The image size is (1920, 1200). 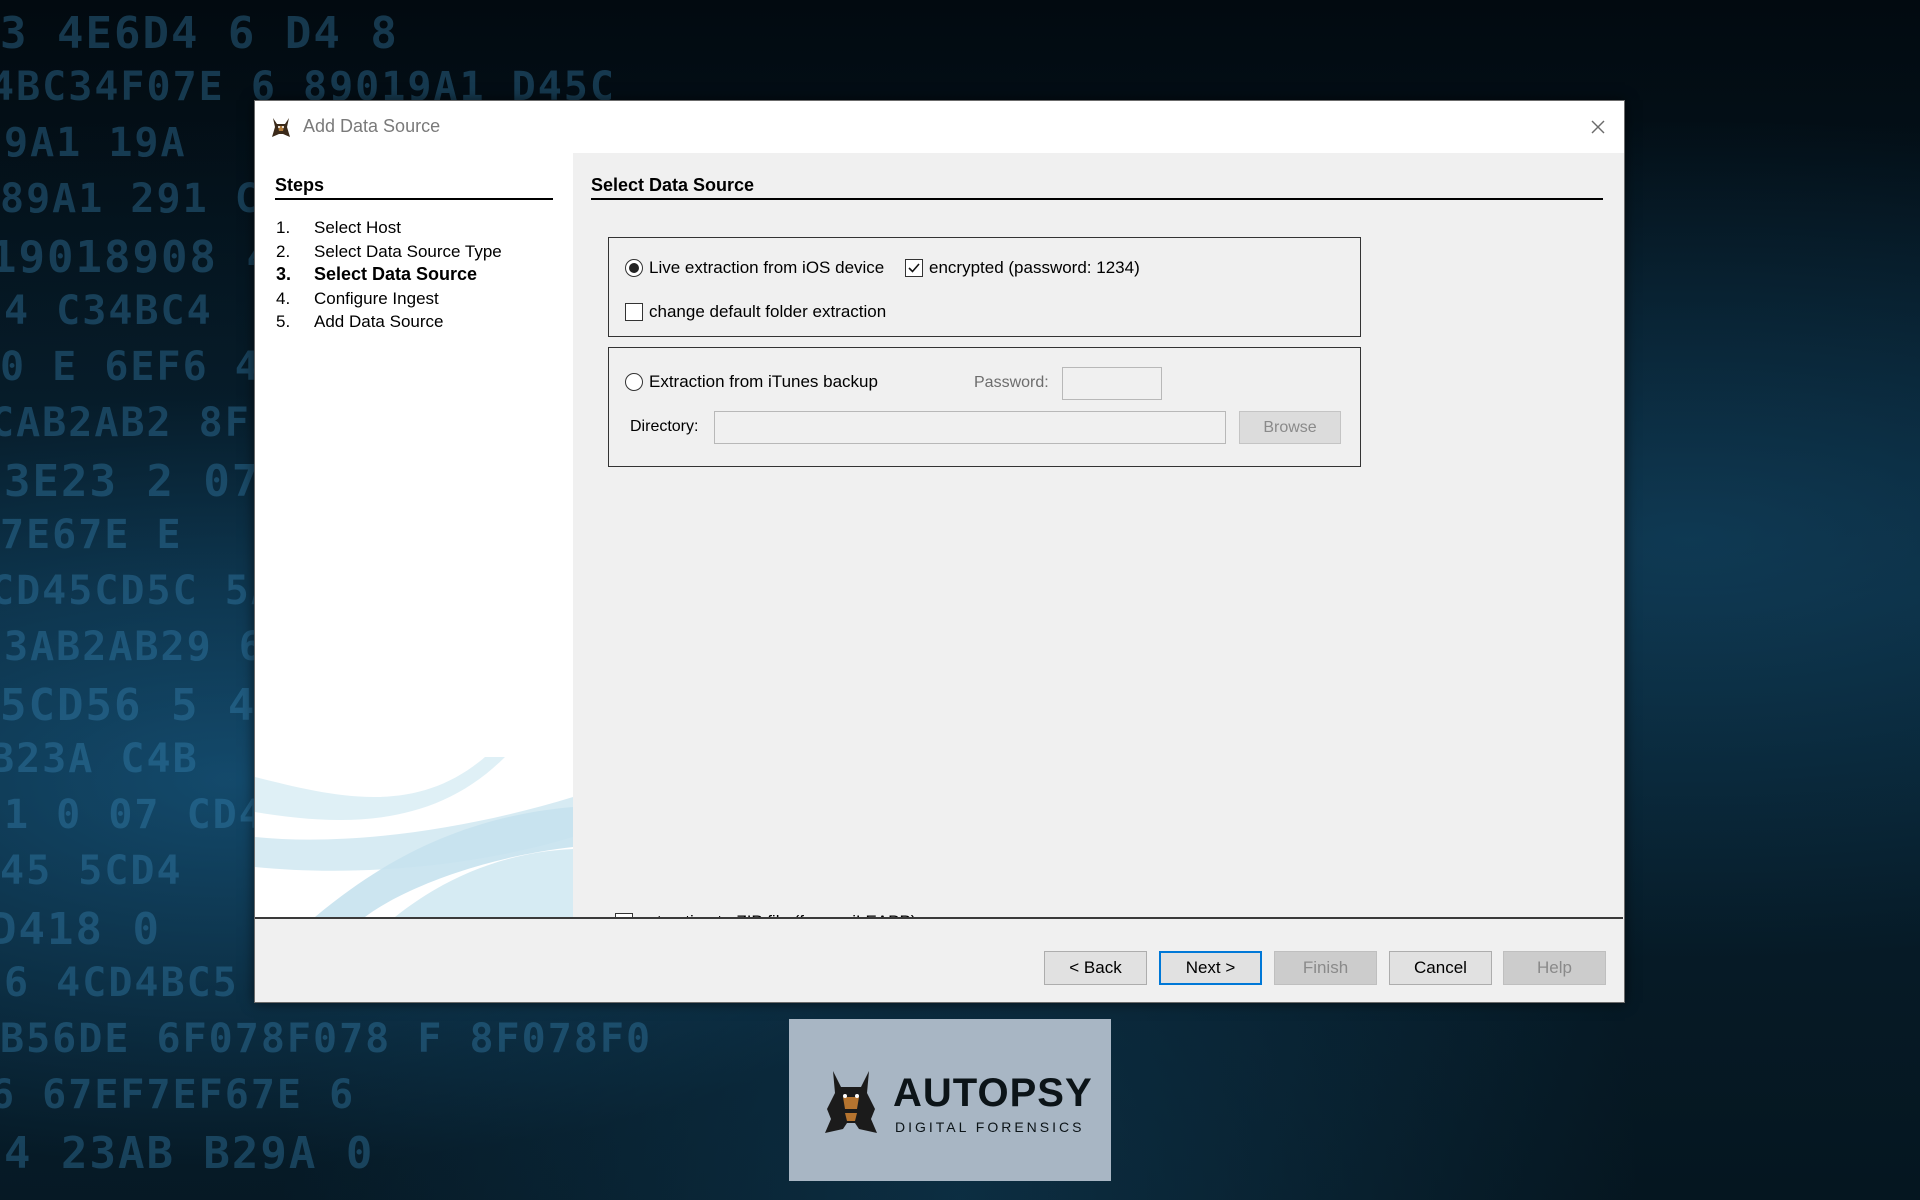 I want to click on background-code-row: 7E67E E, so click(x=91, y=535).